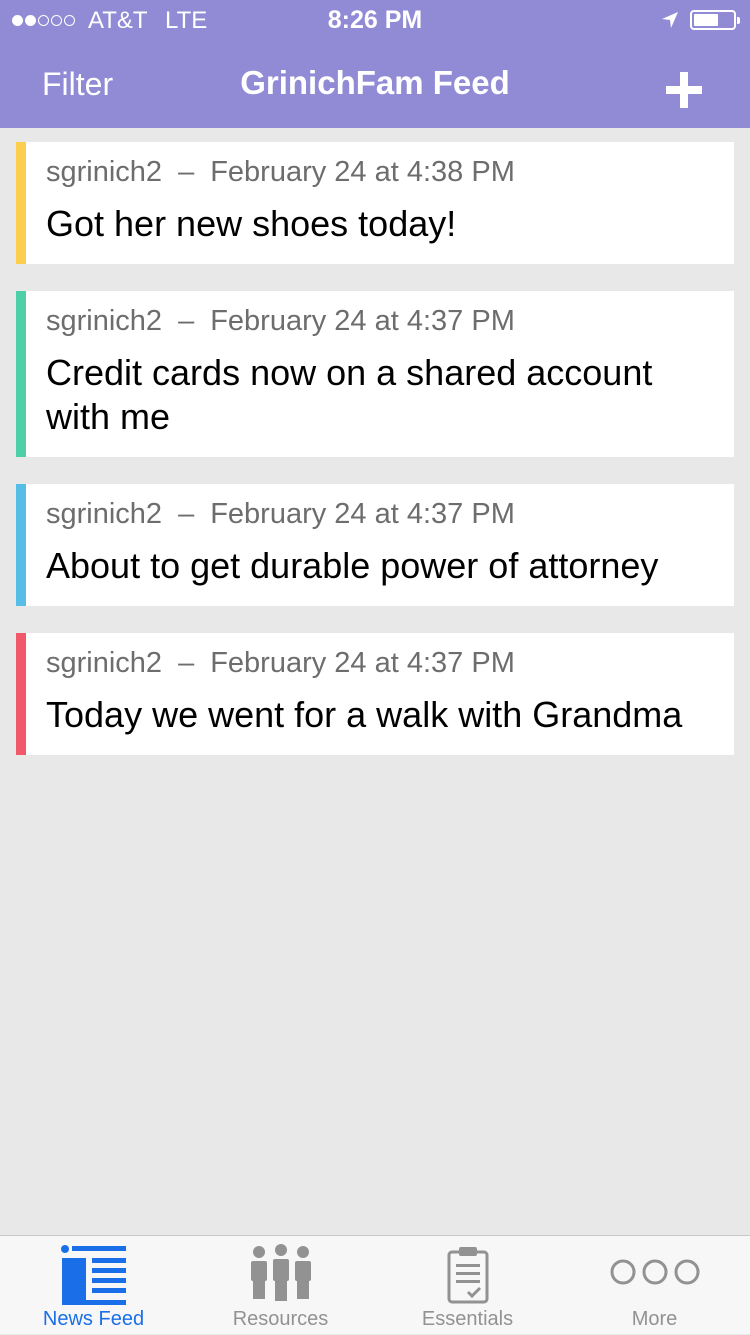 Image resolution: width=750 pixels, height=1335 pixels. I want to click on header: AT&T LTE 8:26 PM Filter GrinichFam Feed, so click(375, 64).